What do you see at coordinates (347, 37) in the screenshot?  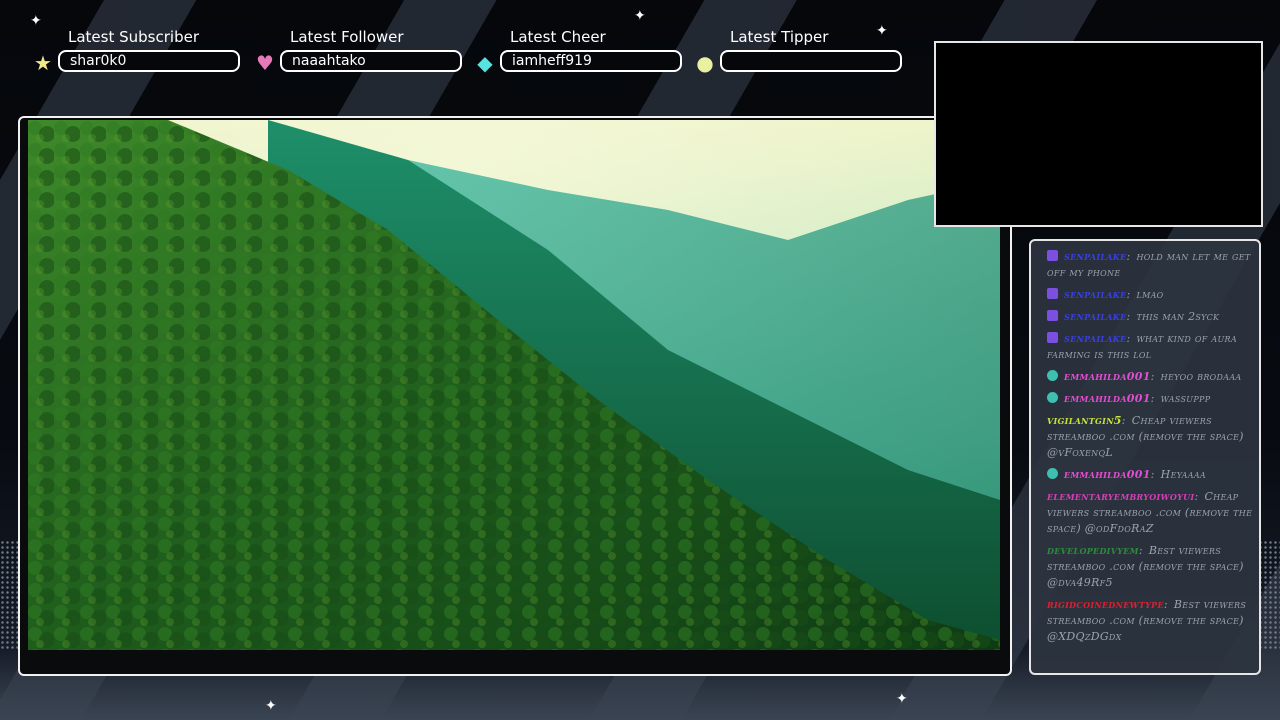 I see `widget-label: Latest Follower` at bounding box center [347, 37].